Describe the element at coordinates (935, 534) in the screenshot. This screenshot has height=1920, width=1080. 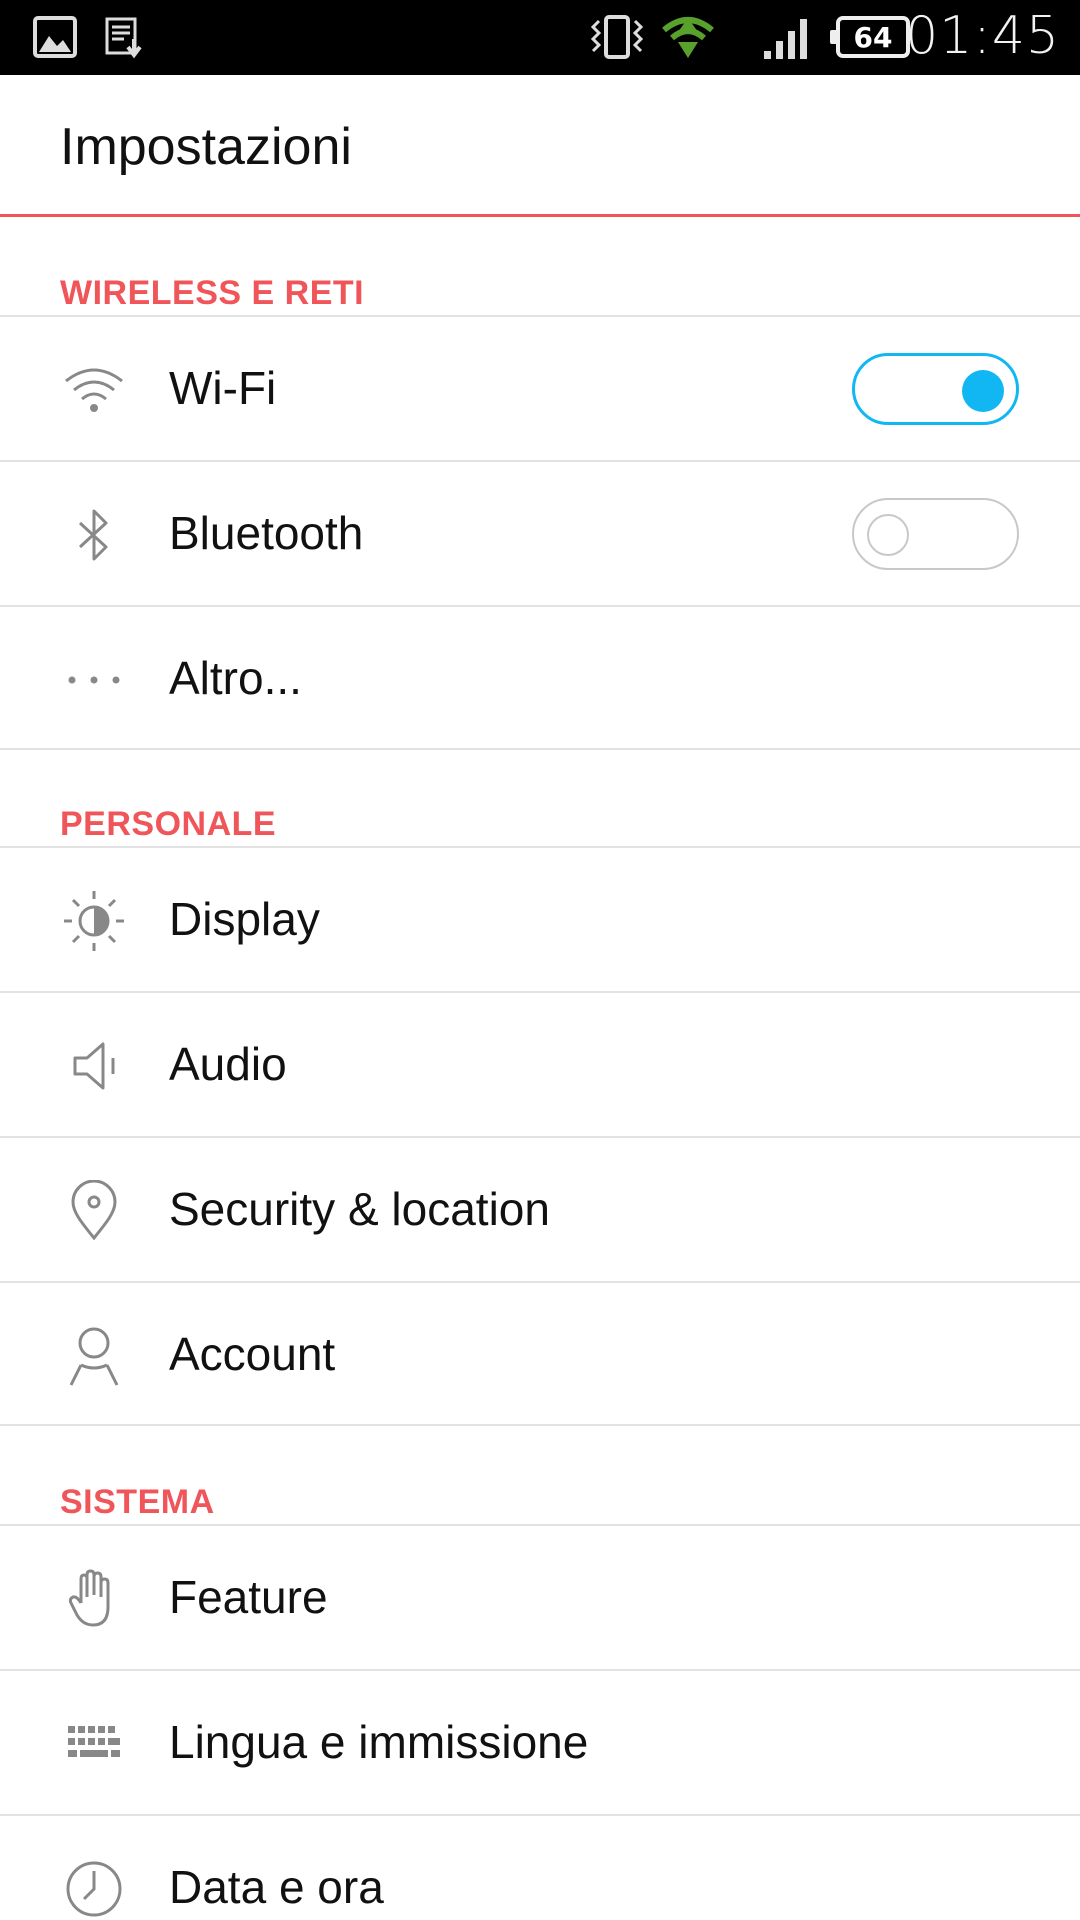
I see `bluetooth-toggle` at that location.